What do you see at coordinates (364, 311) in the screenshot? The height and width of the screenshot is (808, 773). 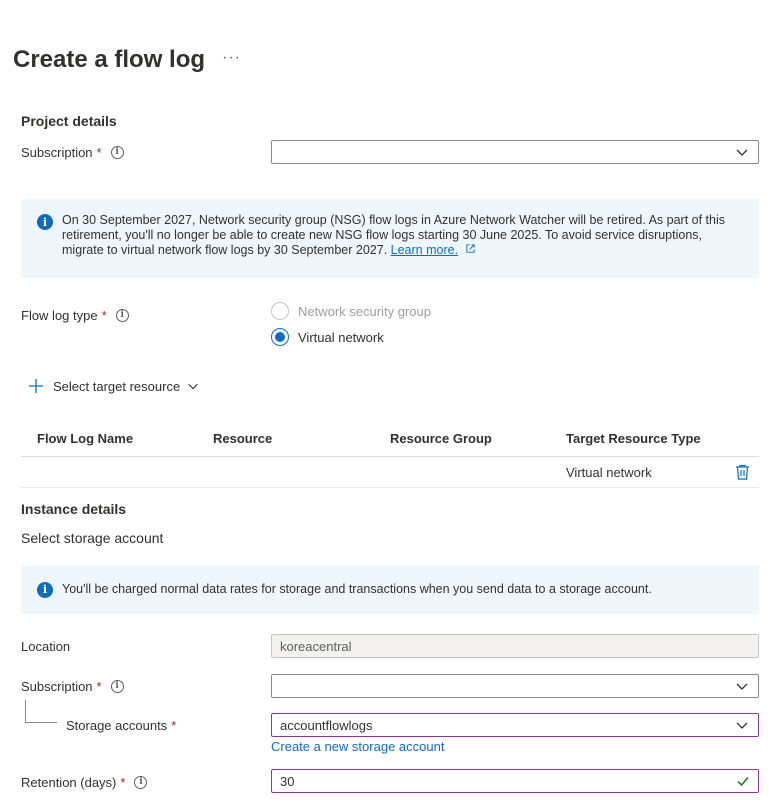 I see `radio-label: Network security group` at bounding box center [364, 311].